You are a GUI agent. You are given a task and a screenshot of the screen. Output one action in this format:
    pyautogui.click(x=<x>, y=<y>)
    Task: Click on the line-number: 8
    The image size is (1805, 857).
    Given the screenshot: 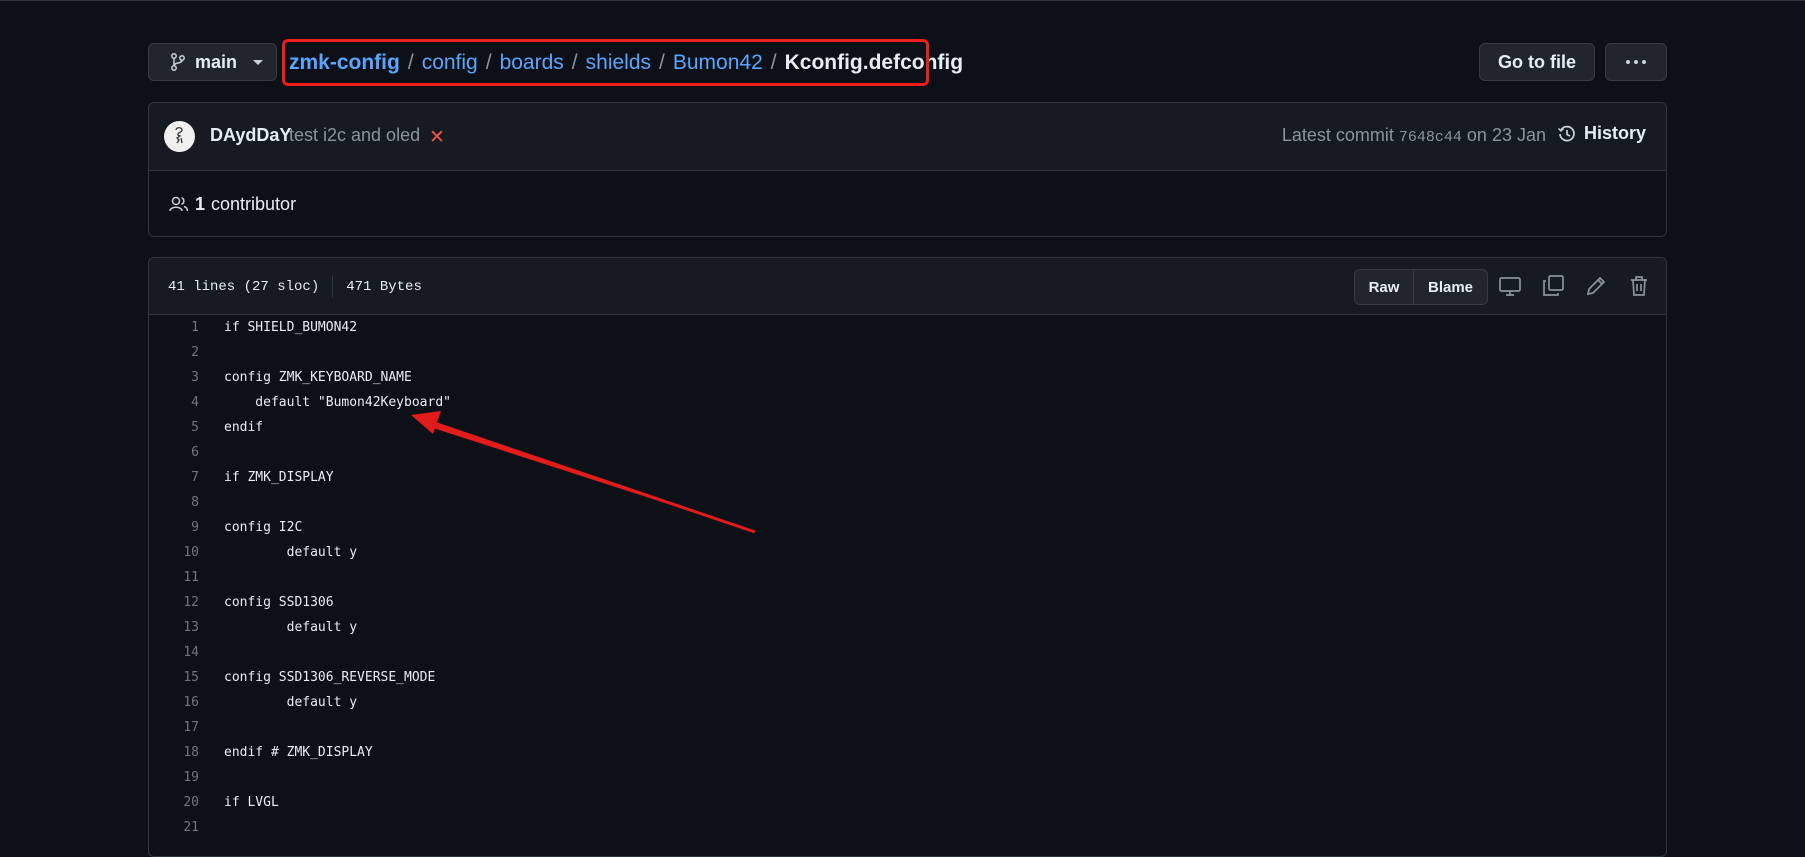 What is the action you would take?
    pyautogui.click(x=174, y=502)
    